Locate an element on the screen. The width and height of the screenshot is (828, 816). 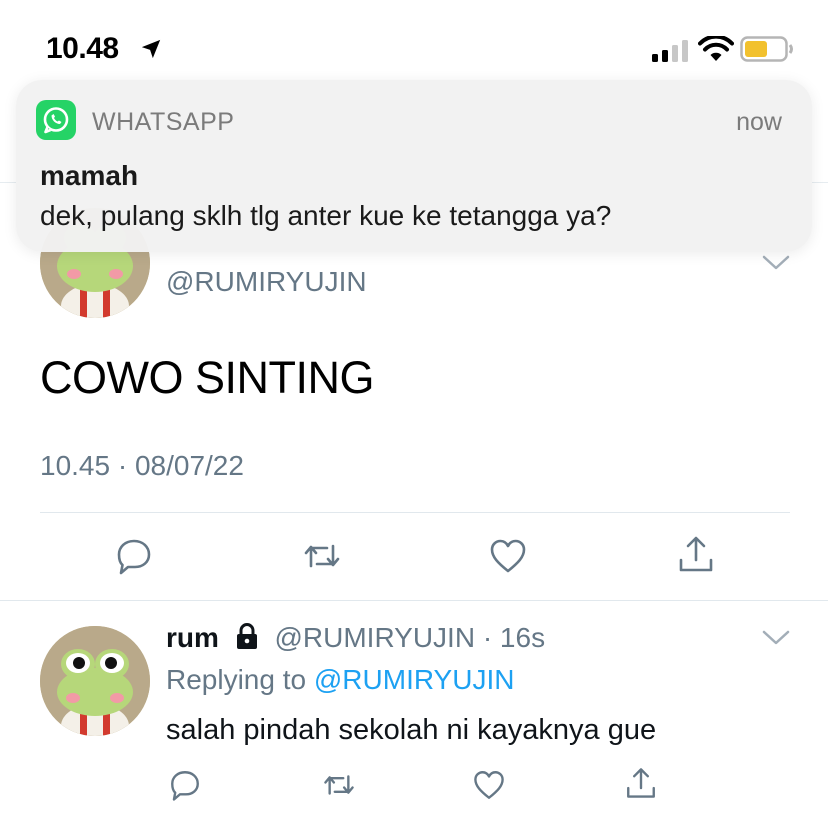
status-time: 10.48 is located at coordinates (82, 48).